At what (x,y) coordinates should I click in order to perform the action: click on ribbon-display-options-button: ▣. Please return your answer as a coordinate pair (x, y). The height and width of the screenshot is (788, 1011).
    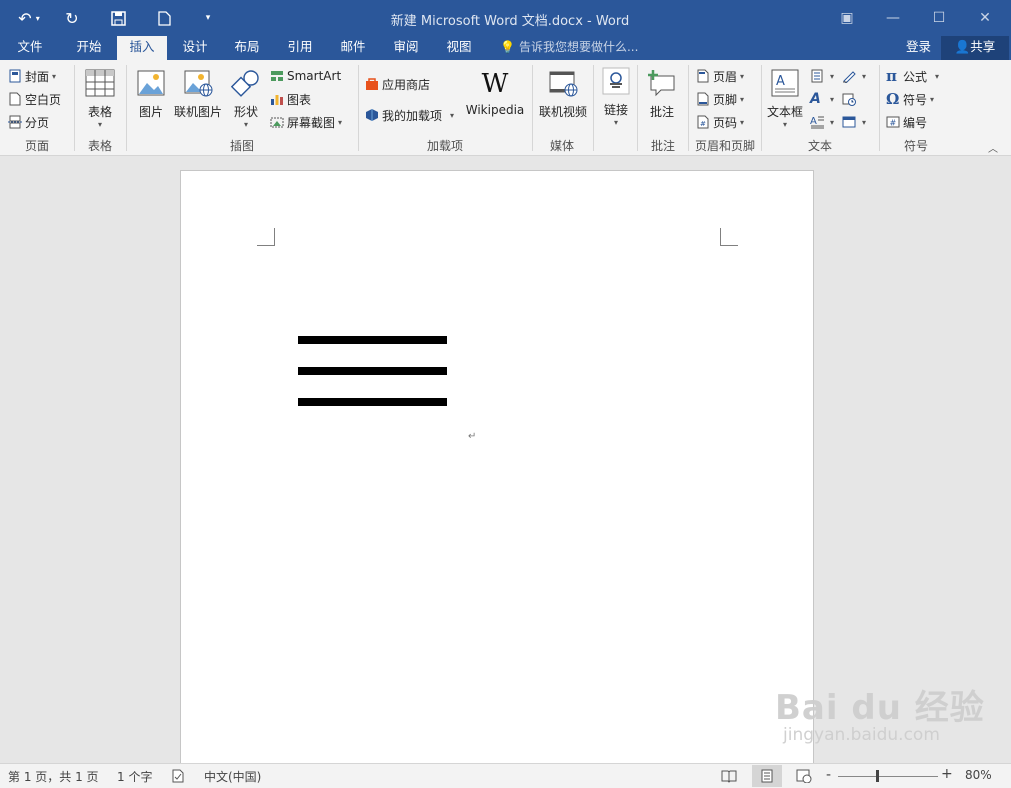
    Looking at the image, I should click on (847, 18).